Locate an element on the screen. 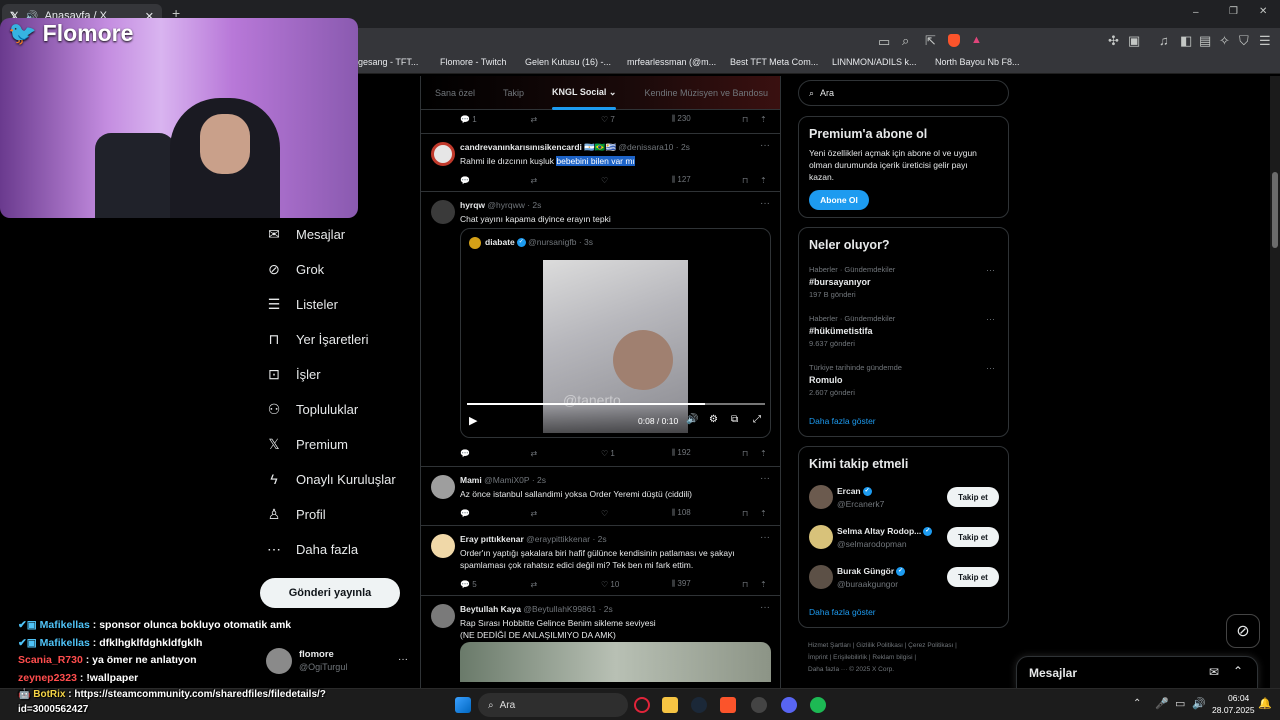 The width and height of the screenshot is (1280, 720). reply-button: 💬 1 is located at coordinates (495, 119).